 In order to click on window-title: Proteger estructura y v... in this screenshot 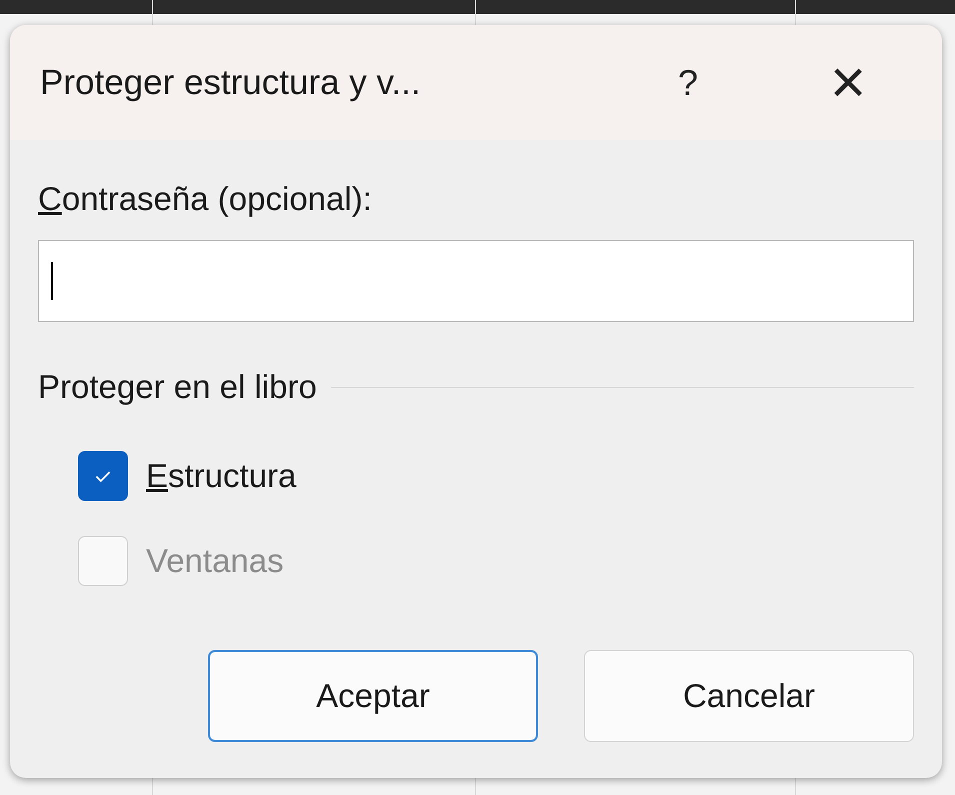, I will do `click(231, 82)`.